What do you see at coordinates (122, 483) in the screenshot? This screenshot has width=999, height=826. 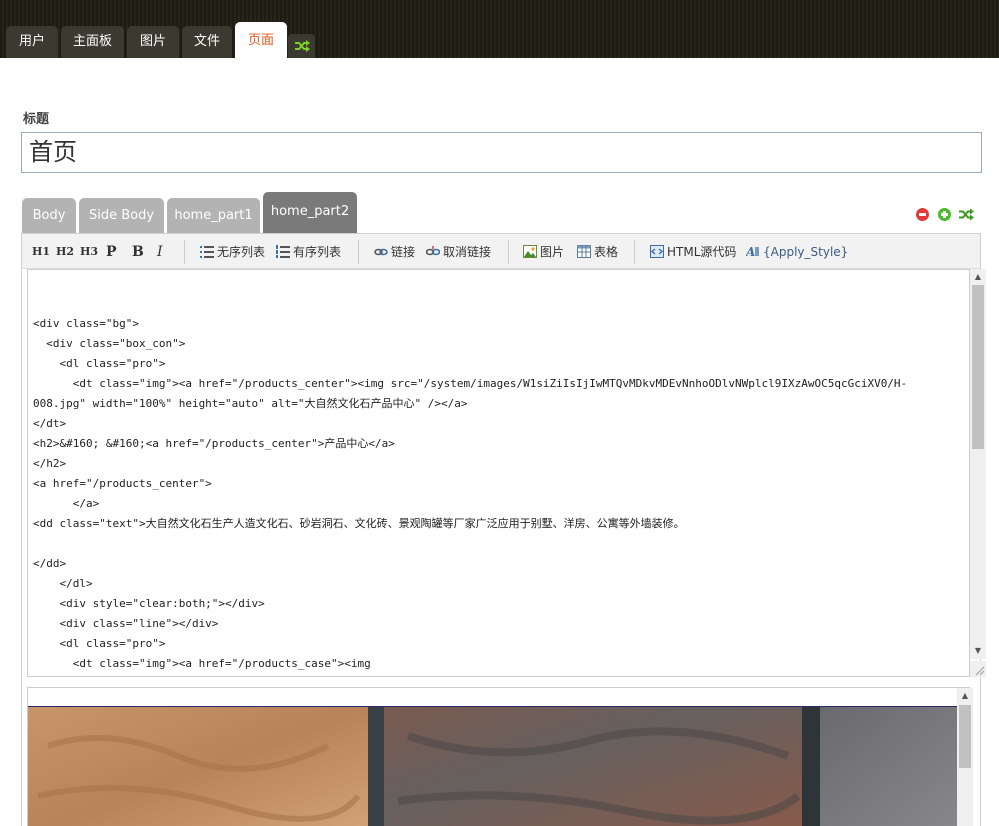 I see `code-line: <a href="/products_center">` at bounding box center [122, 483].